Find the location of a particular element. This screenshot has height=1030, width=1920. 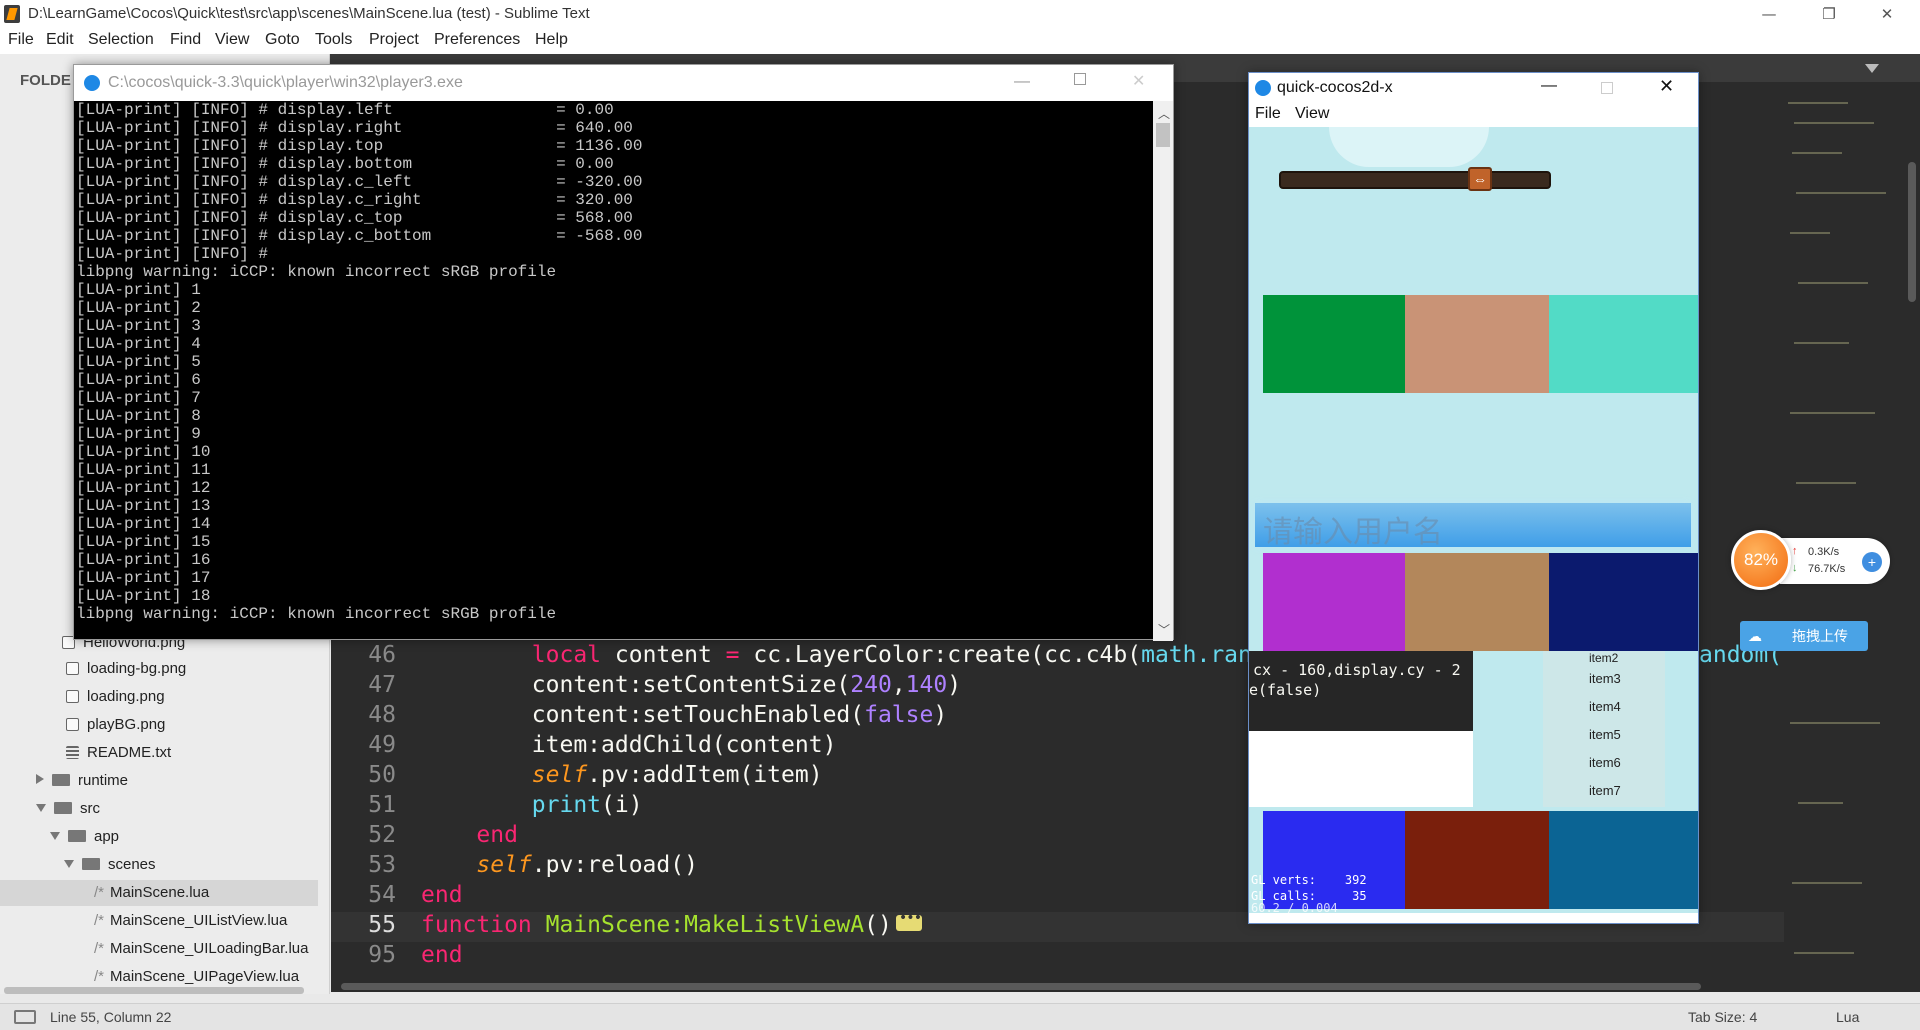

menu-tools: Tools is located at coordinates (333, 40).